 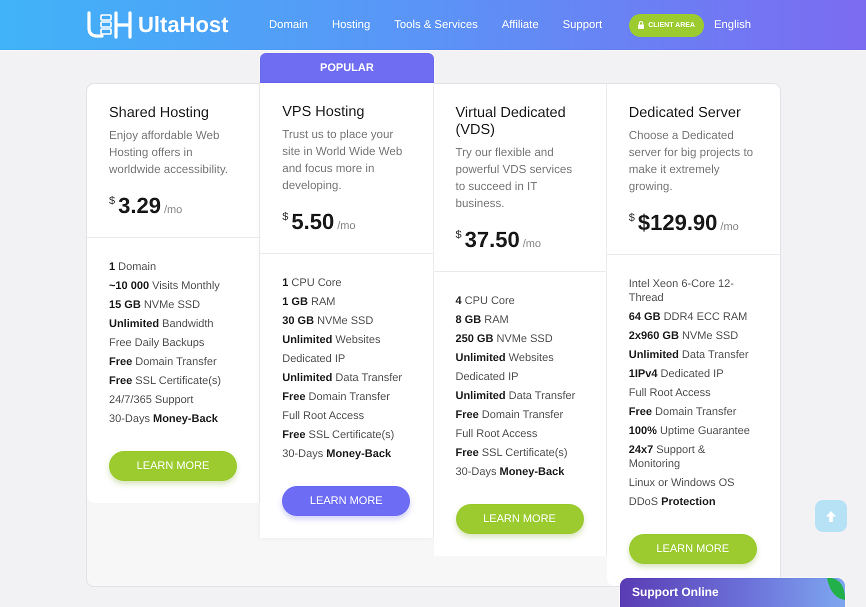 I want to click on feature-item: 24/7/365 Support, so click(x=151, y=400).